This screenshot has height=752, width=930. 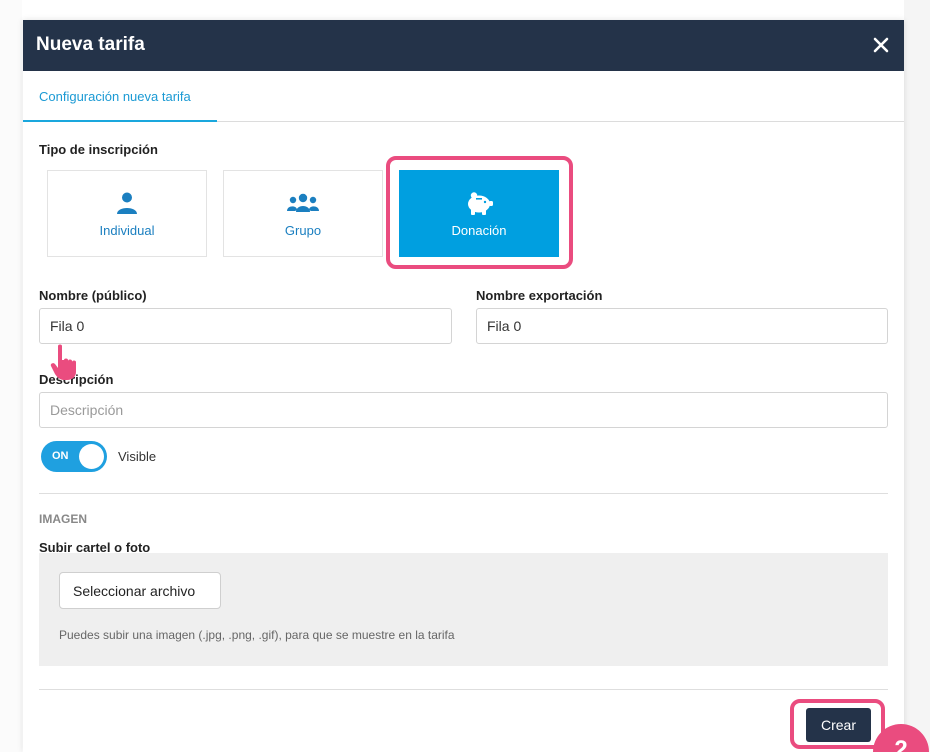 What do you see at coordinates (479, 212) in the screenshot?
I see `donation-highlight` at bounding box center [479, 212].